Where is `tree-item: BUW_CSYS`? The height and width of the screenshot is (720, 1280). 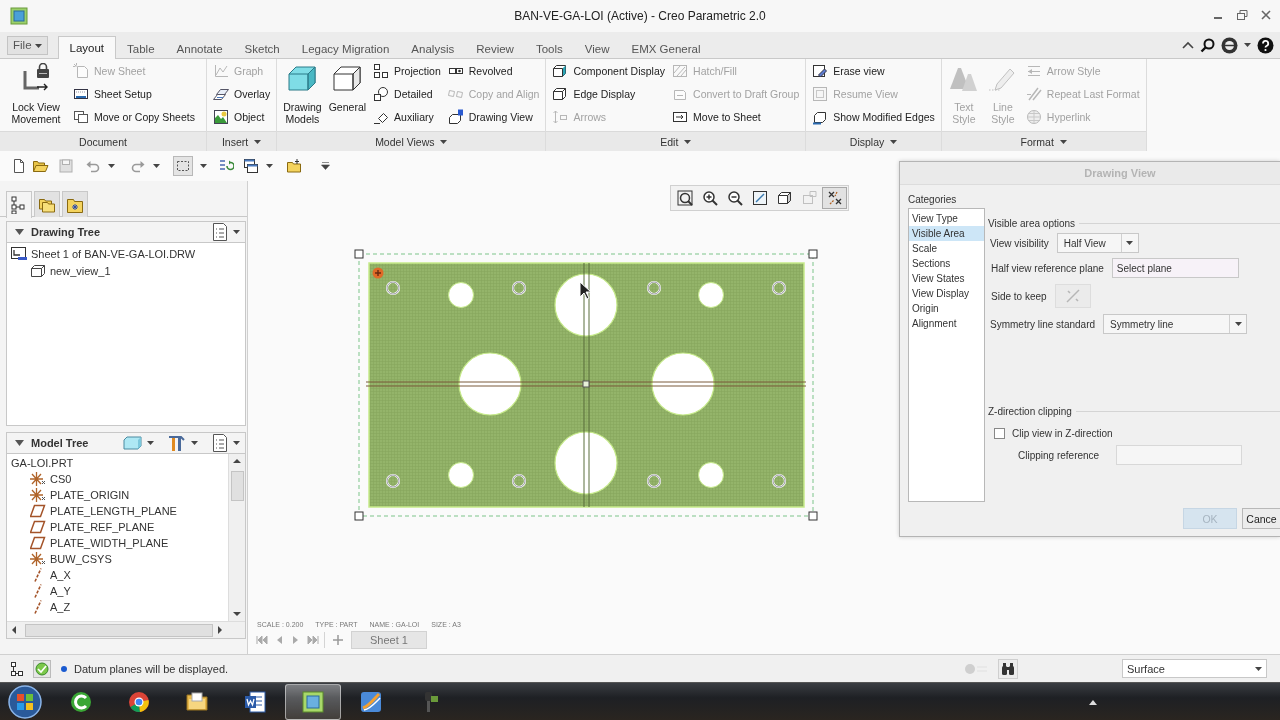 tree-item: BUW_CSYS is located at coordinates (127, 559).